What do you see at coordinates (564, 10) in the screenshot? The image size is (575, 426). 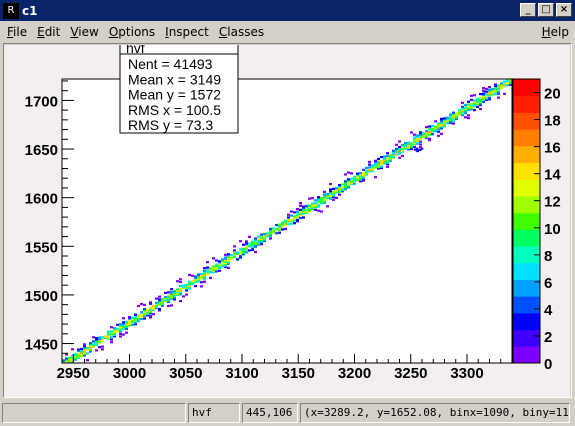 I see `close-button: ×` at bounding box center [564, 10].